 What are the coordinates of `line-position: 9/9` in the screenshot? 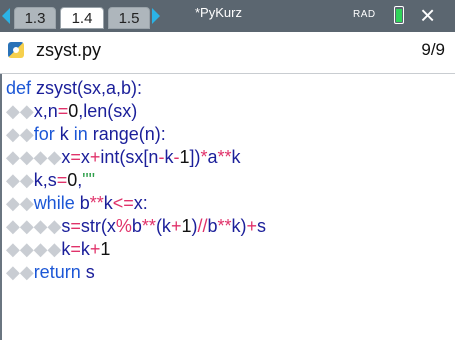 It's located at (433, 49).